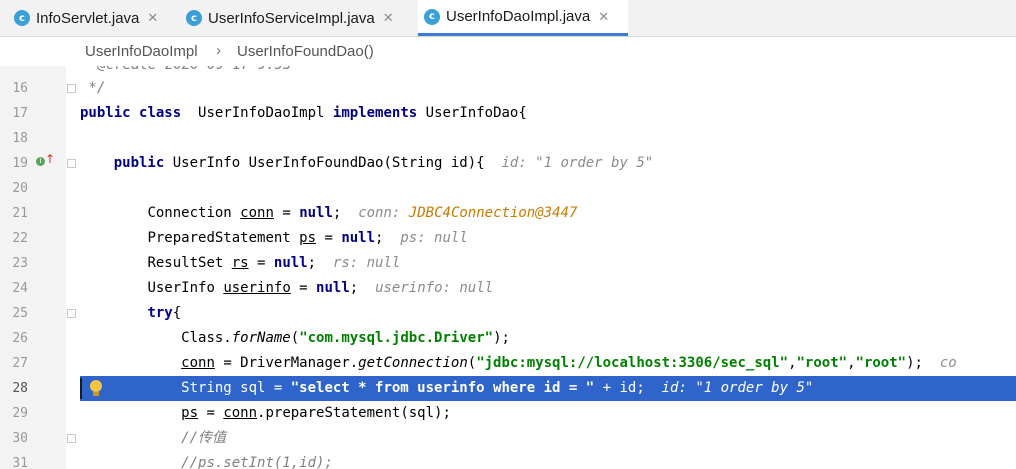 The image size is (1016, 469). What do you see at coordinates (20, 263) in the screenshot?
I see `line-number: 23` at bounding box center [20, 263].